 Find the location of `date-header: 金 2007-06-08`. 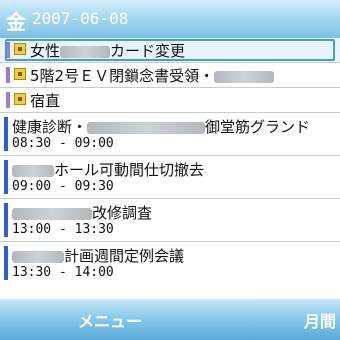

date-header: 金 2007-06-08 is located at coordinates (170, 19).